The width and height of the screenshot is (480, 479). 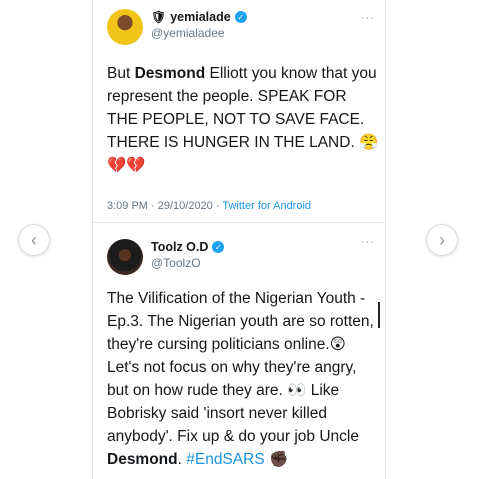 I want to click on next-arrow-button: ›, so click(x=442, y=240).